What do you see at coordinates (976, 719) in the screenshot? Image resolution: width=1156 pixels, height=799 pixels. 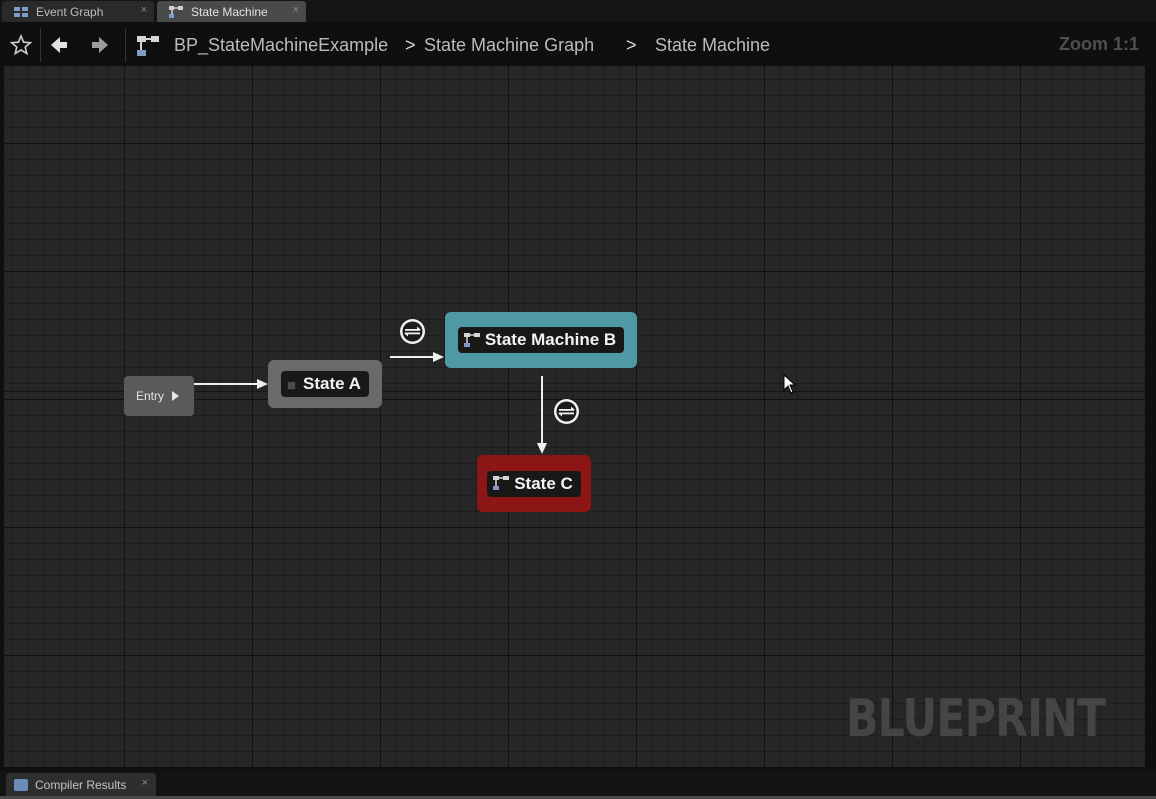 I see `blueprint-watermark: BLUEPRINT` at bounding box center [976, 719].